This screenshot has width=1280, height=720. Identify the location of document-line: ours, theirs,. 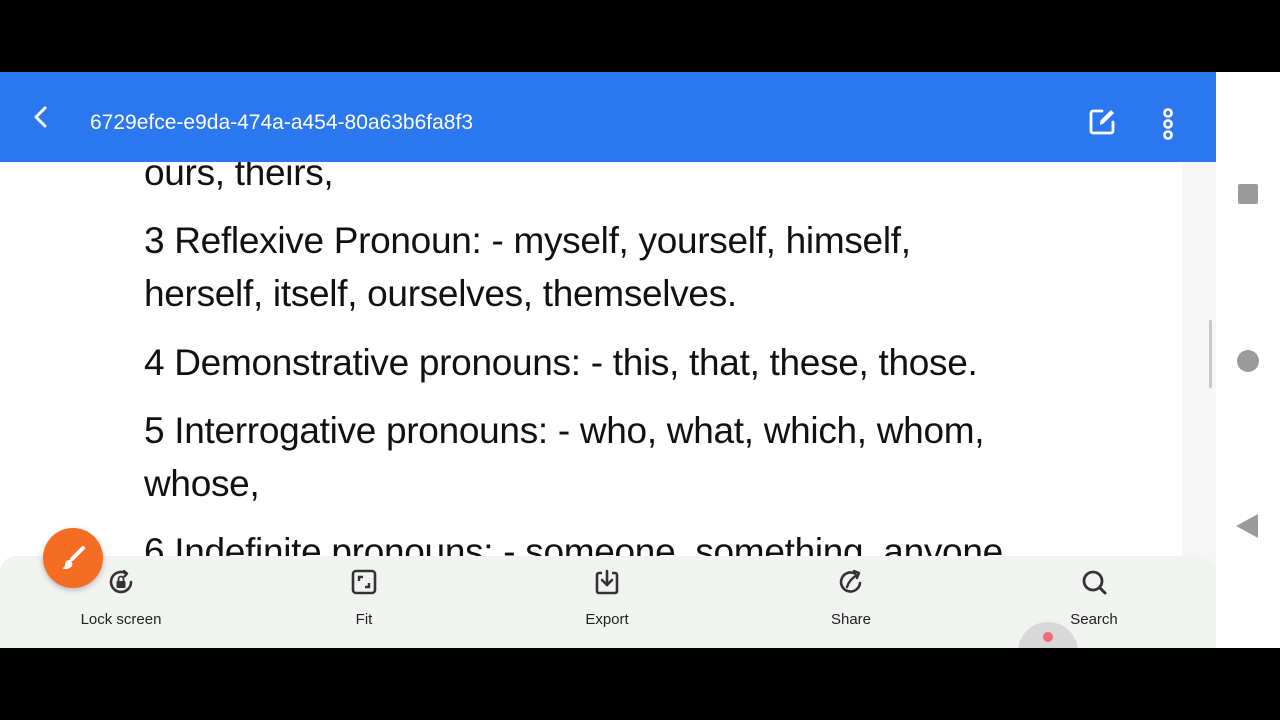
(239, 177).